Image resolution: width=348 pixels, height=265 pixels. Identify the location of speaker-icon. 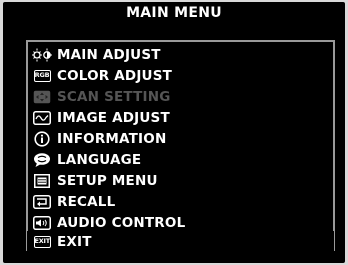
(42, 223).